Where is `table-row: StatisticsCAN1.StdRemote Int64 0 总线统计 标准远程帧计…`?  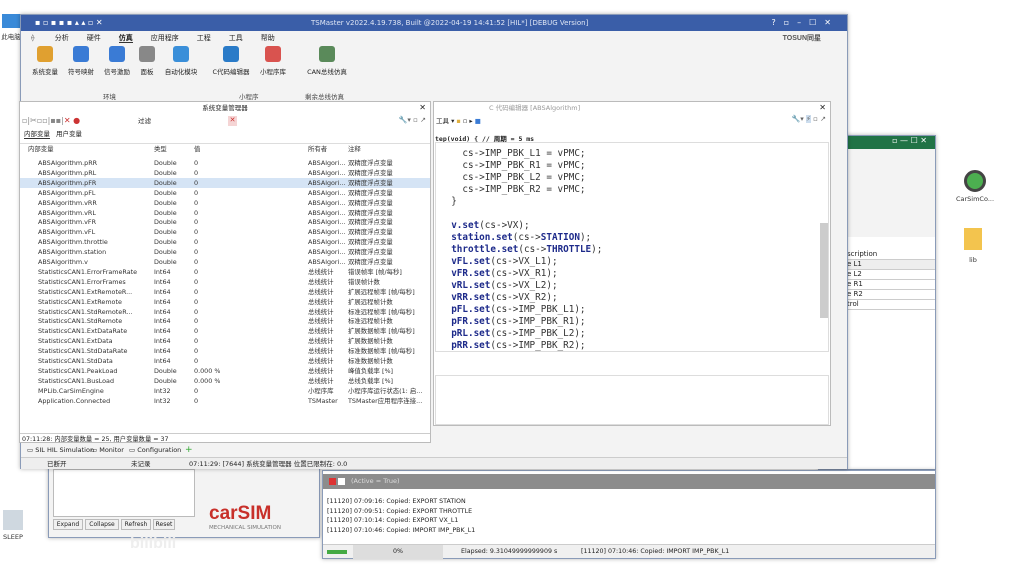
table-row: StatisticsCAN1.StdRemote Int64 0 总线统计 标准远程帧计… is located at coordinates (225, 321).